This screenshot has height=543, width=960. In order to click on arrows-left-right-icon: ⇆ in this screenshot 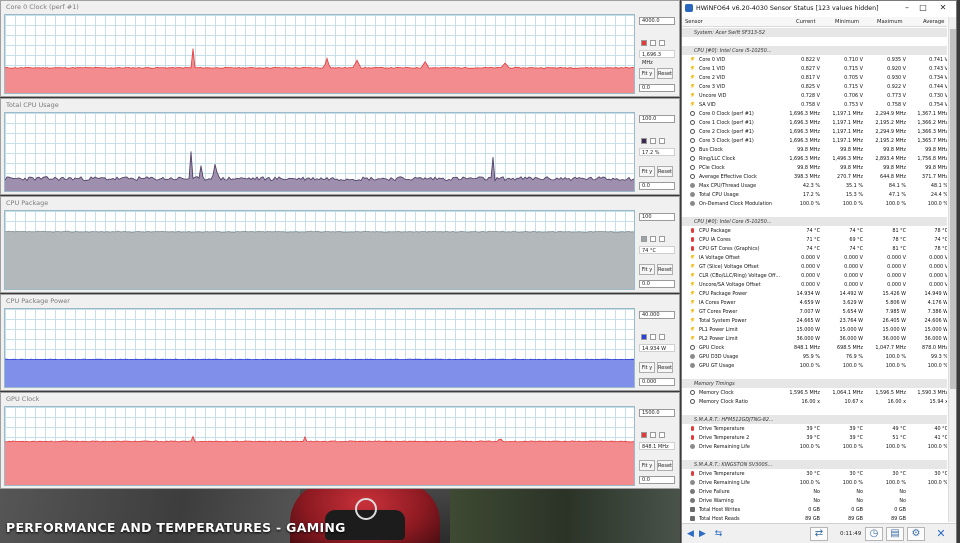, I will do `click(718, 534)`.